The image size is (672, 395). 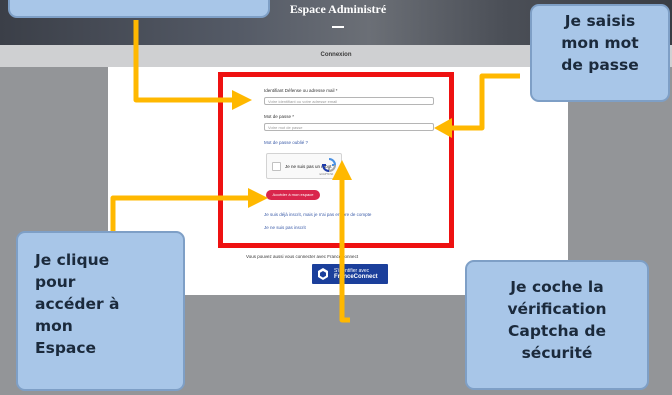 I want to click on callout-password: Je saisis mon mot de passe, so click(x=600, y=53).